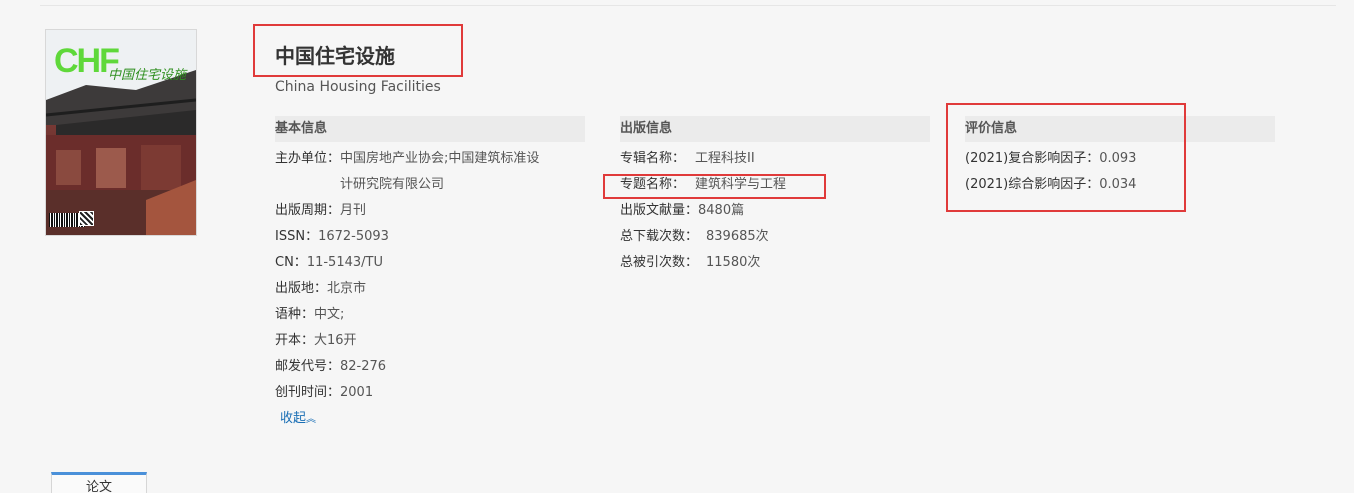  What do you see at coordinates (430, 367) in the screenshot?
I see `info-row-postal-code: 邮发代号：82-276` at bounding box center [430, 367].